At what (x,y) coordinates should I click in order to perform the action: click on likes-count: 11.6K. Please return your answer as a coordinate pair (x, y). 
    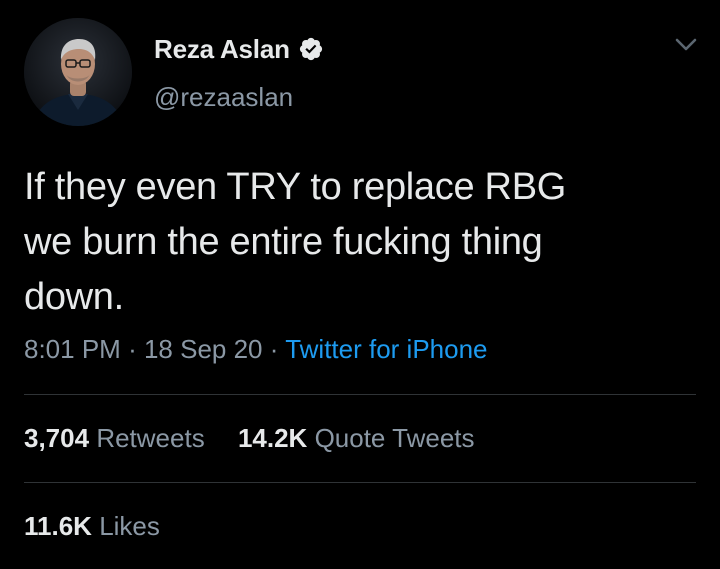
    Looking at the image, I should click on (58, 526).